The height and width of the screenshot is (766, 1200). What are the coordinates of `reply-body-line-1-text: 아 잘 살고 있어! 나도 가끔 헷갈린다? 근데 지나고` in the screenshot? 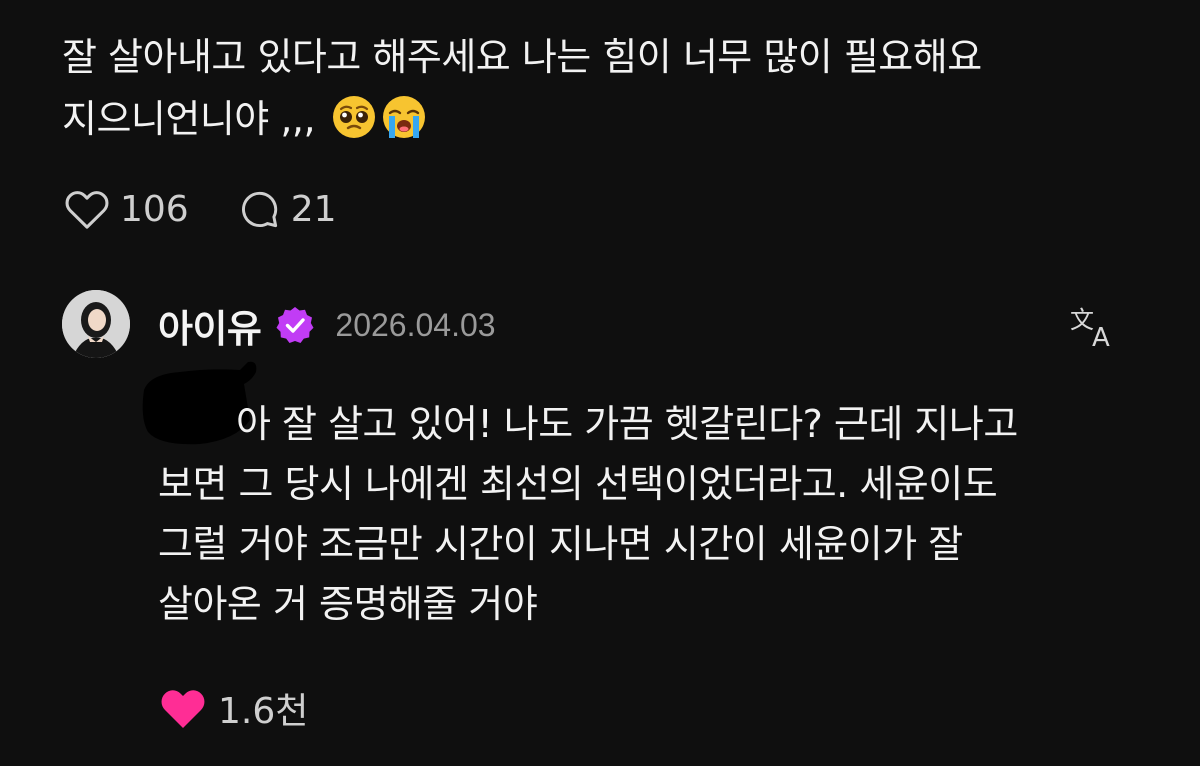 It's located at (627, 424).